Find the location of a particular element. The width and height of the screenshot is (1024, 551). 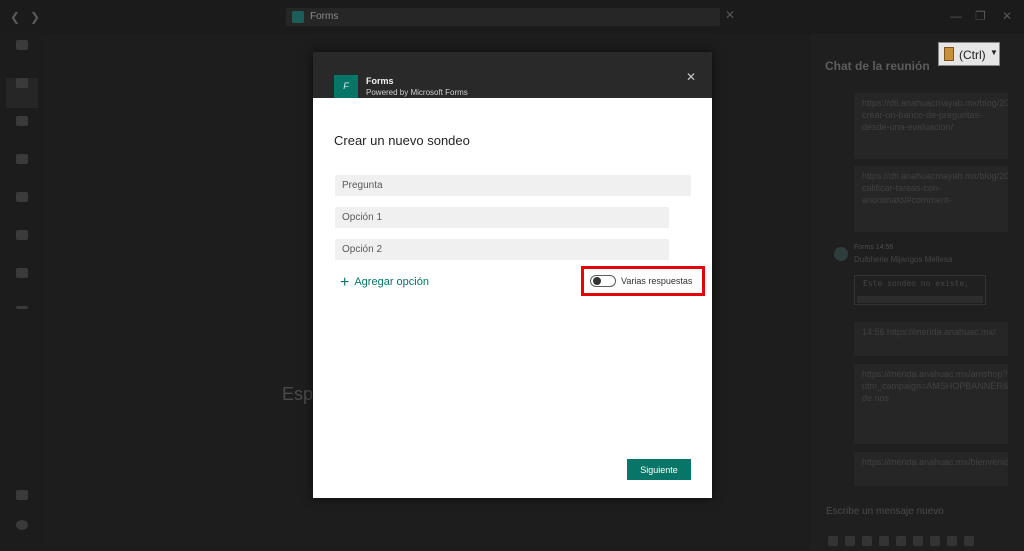

tasks-icon is located at coordinates (22, 159).